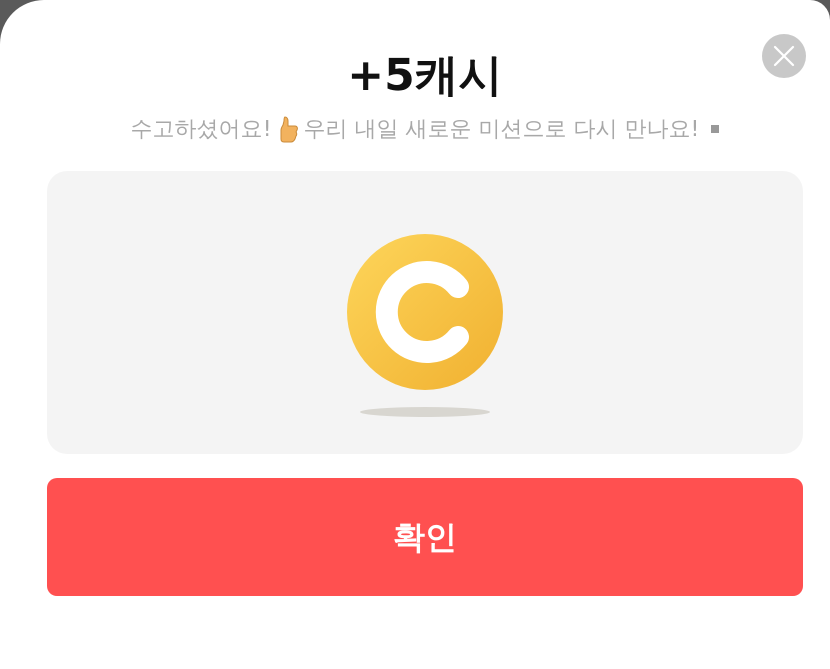 This screenshot has width=830, height=669. I want to click on coin-icon, so click(425, 312).